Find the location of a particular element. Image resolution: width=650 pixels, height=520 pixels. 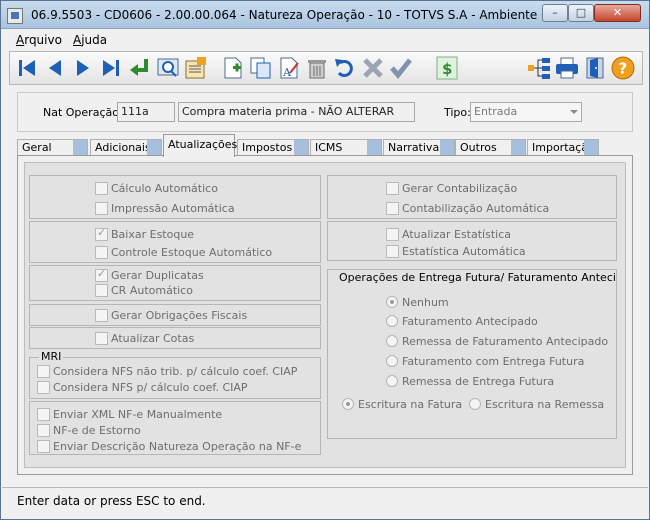

structure-tree-icon is located at coordinates (539, 68).